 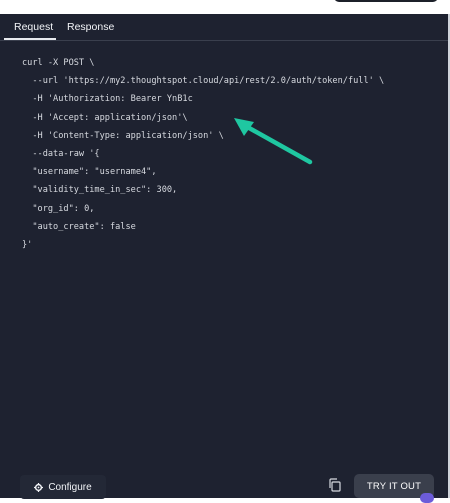 I want to click on gear-icon, so click(x=39, y=487).